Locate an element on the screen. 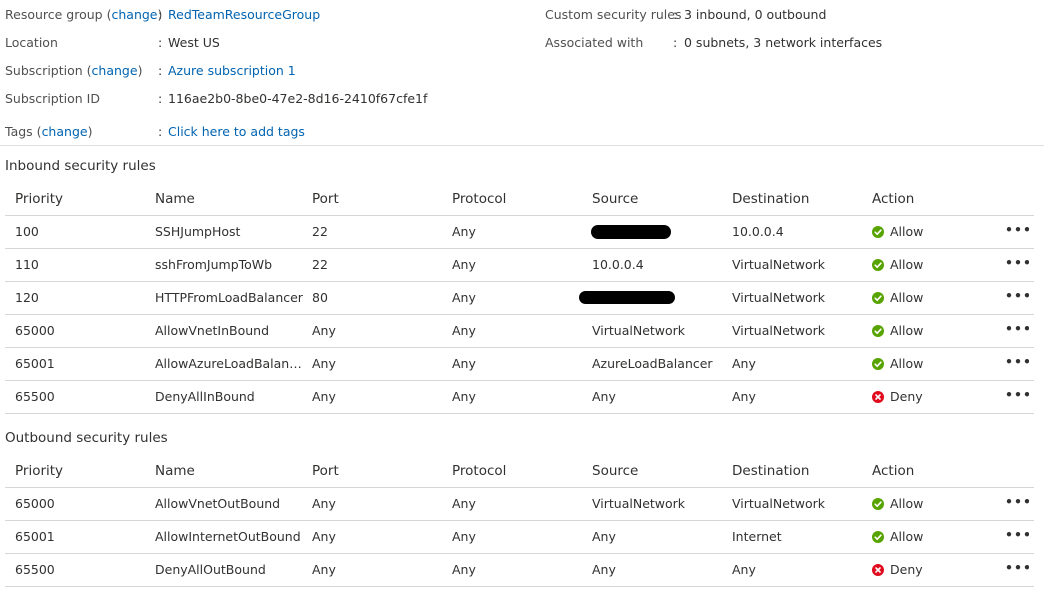  cell-name: DenyAllOutBound is located at coordinates (210, 569).